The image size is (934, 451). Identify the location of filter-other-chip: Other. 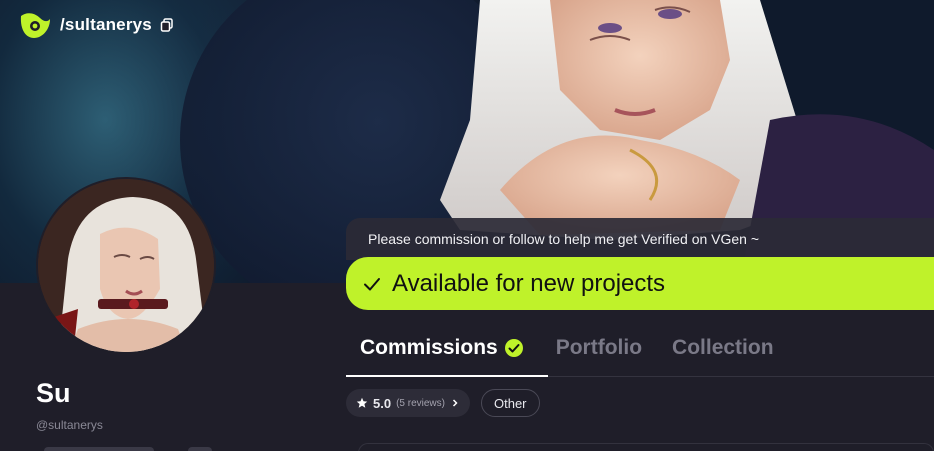
(510, 403).